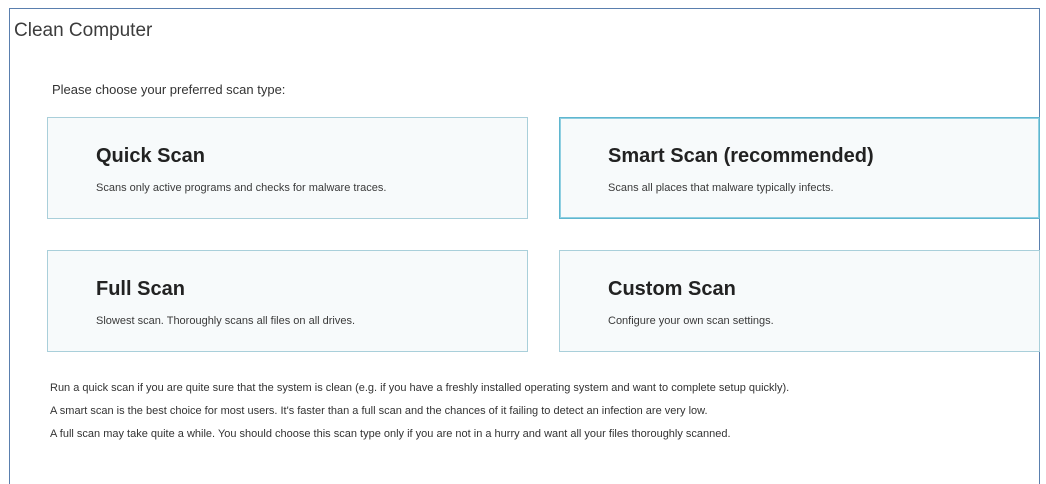 The height and width of the screenshot is (484, 1046). What do you see at coordinates (83, 30) in the screenshot?
I see `page-title: Clean Computer` at bounding box center [83, 30].